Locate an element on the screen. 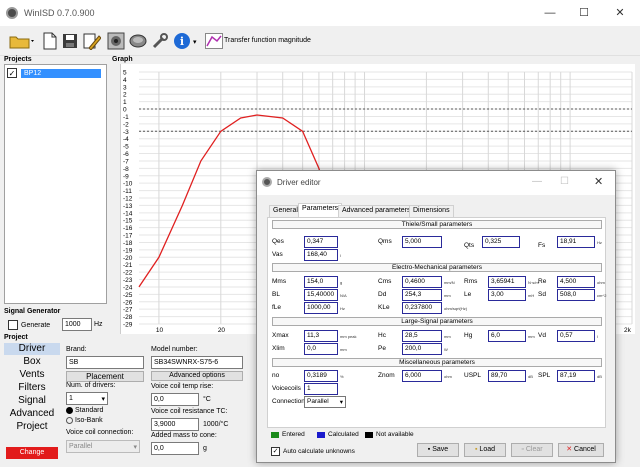 The width and height of the screenshot is (640, 467). y-tick-label: -2 is located at coordinates (126, 124).